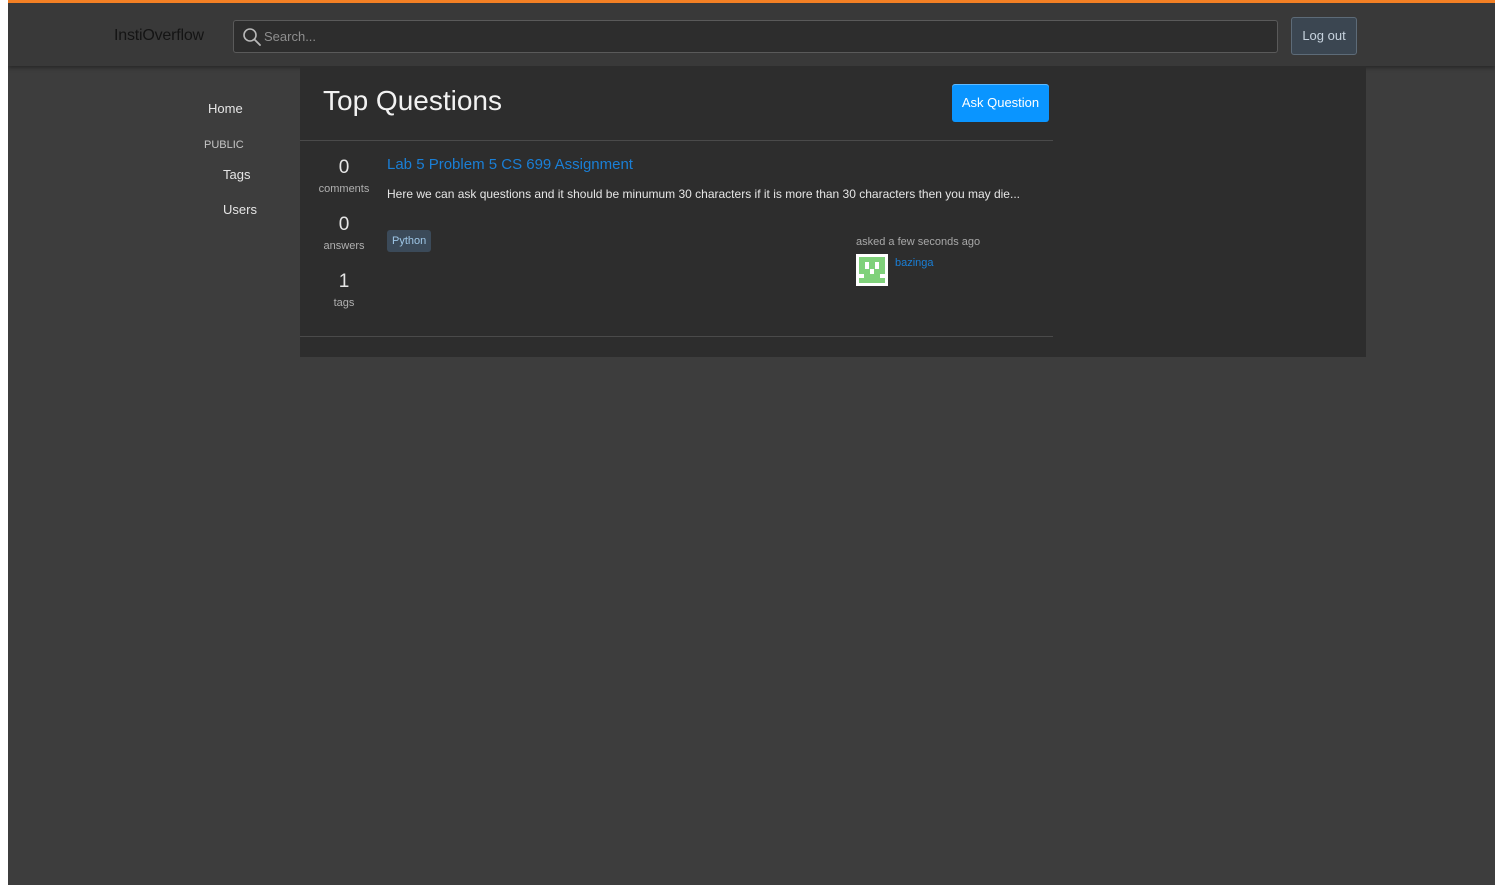 The image size is (1495, 885). What do you see at coordinates (225, 108) in the screenshot?
I see `sidebar-item-home: Home` at bounding box center [225, 108].